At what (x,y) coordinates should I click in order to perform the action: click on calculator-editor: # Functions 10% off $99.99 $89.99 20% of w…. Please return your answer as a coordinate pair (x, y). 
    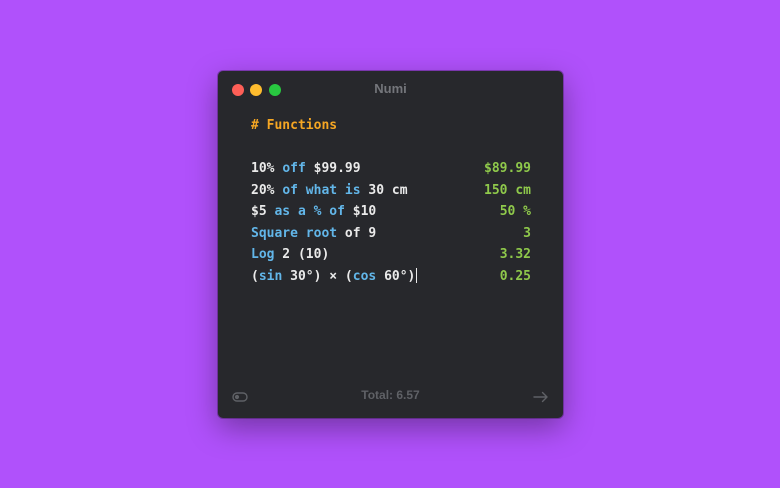
    Looking at the image, I should click on (391, 201).